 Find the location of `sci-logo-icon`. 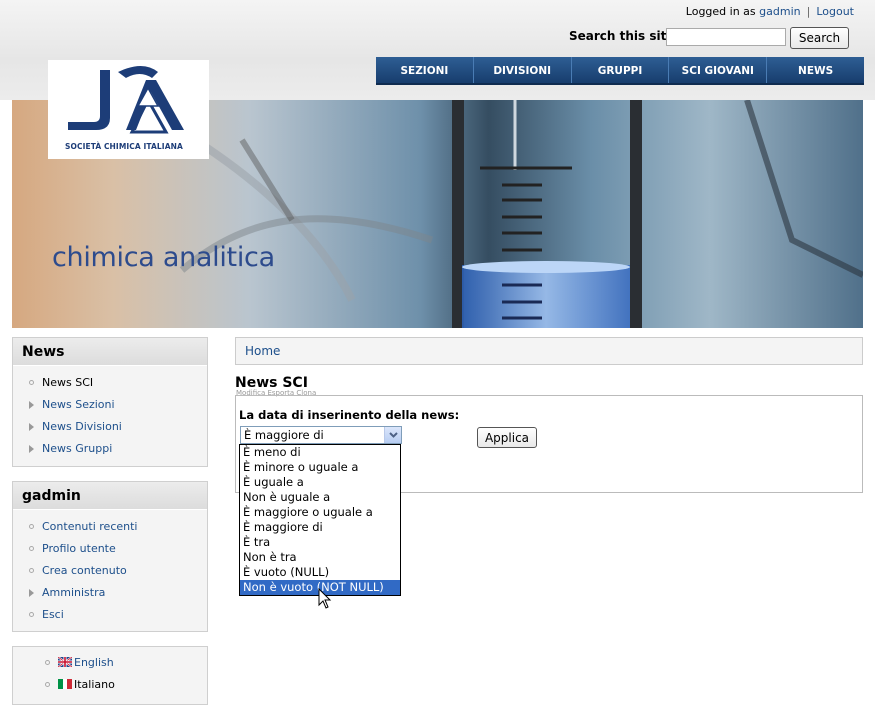

sci-logo-icon is located at coordinates (126, 100).